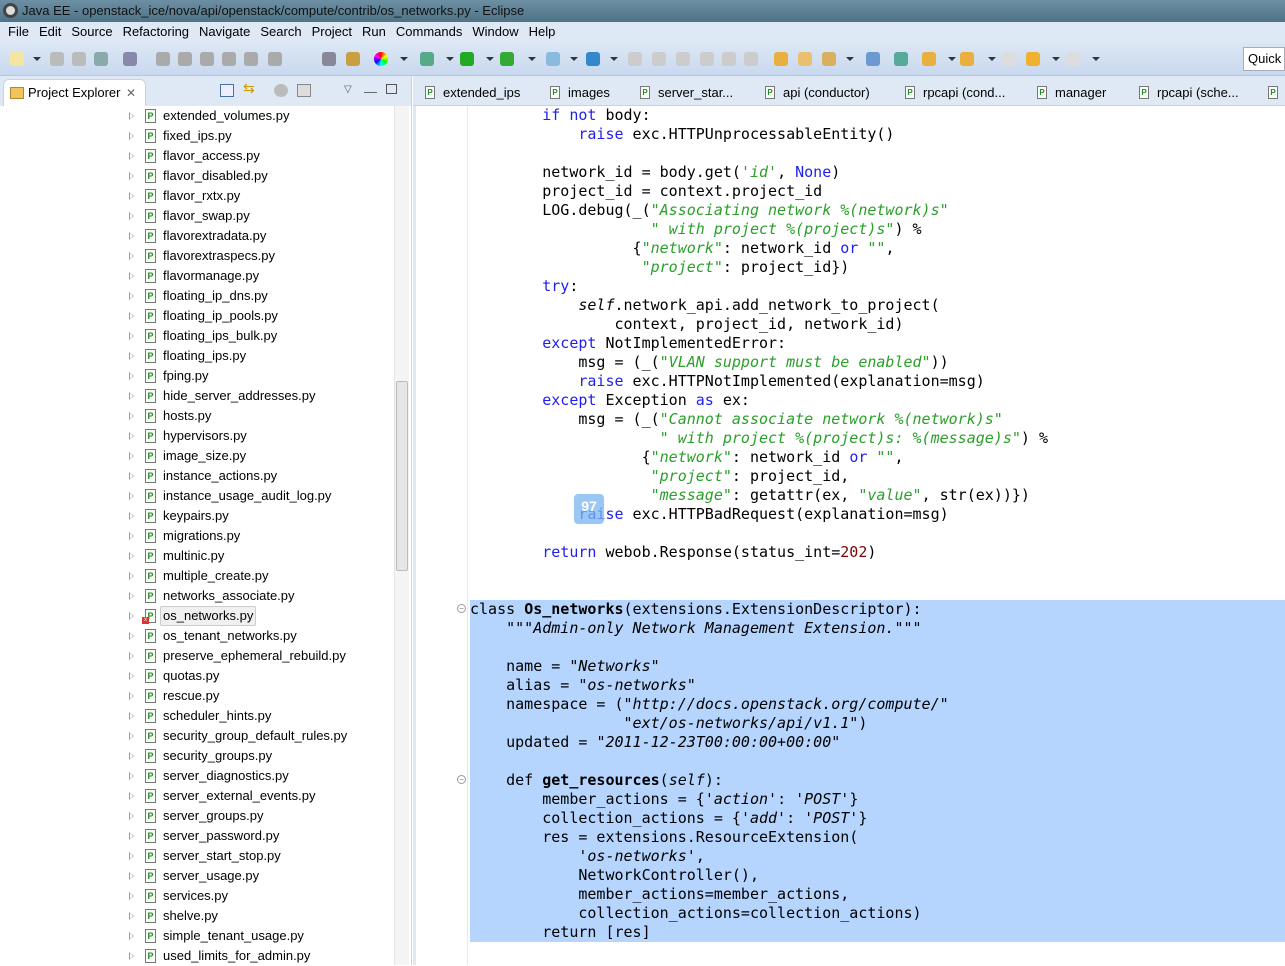 This screenshot has height=966, width=1285. Describe the element at coordinates (196, 236) in the screenshot. I see `tree-item: Pflavorextradata.py` at that location.